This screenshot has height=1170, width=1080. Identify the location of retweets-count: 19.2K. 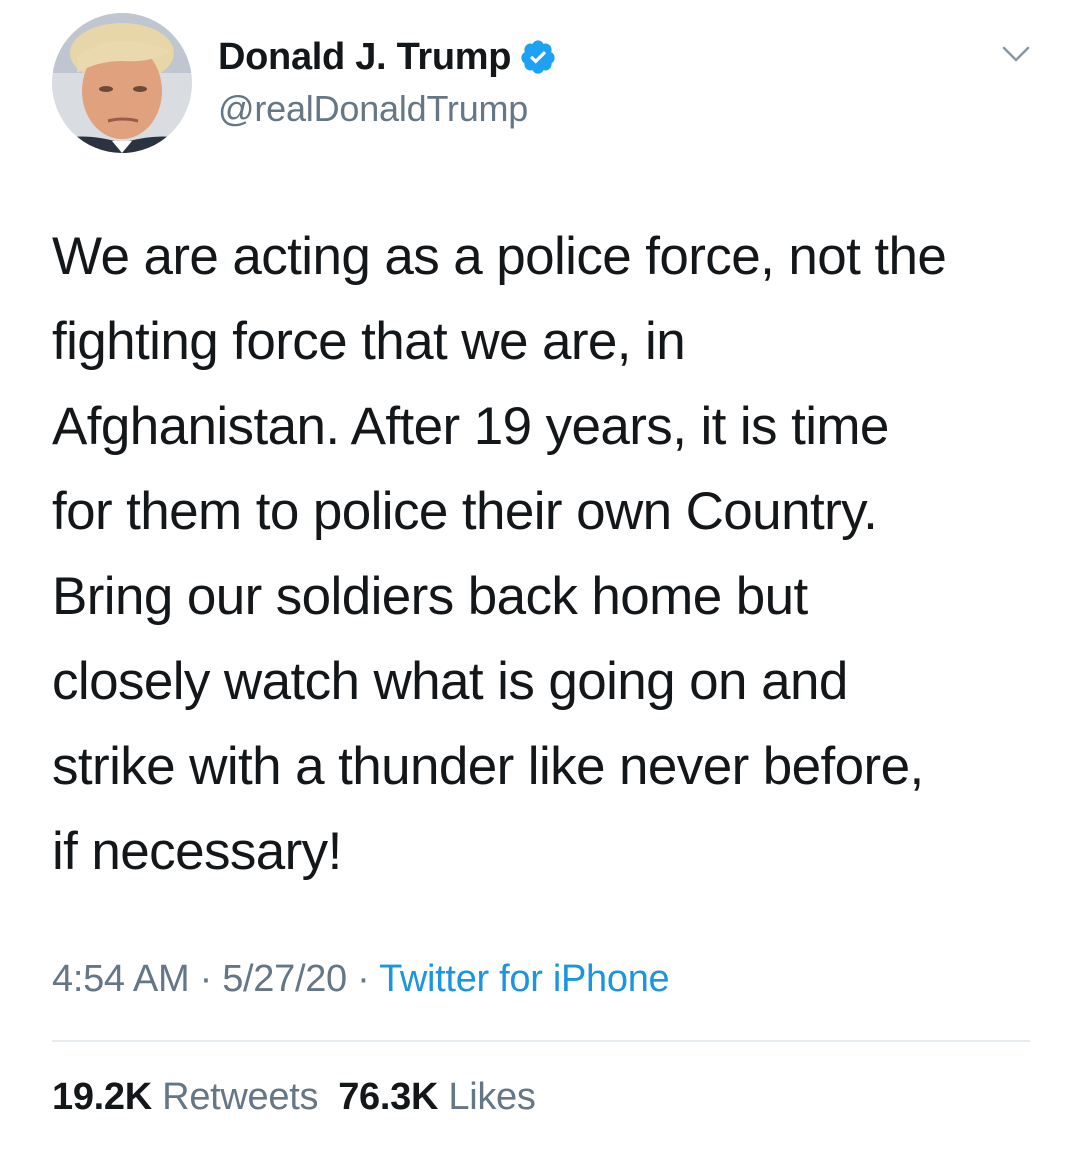
(102, 1097).